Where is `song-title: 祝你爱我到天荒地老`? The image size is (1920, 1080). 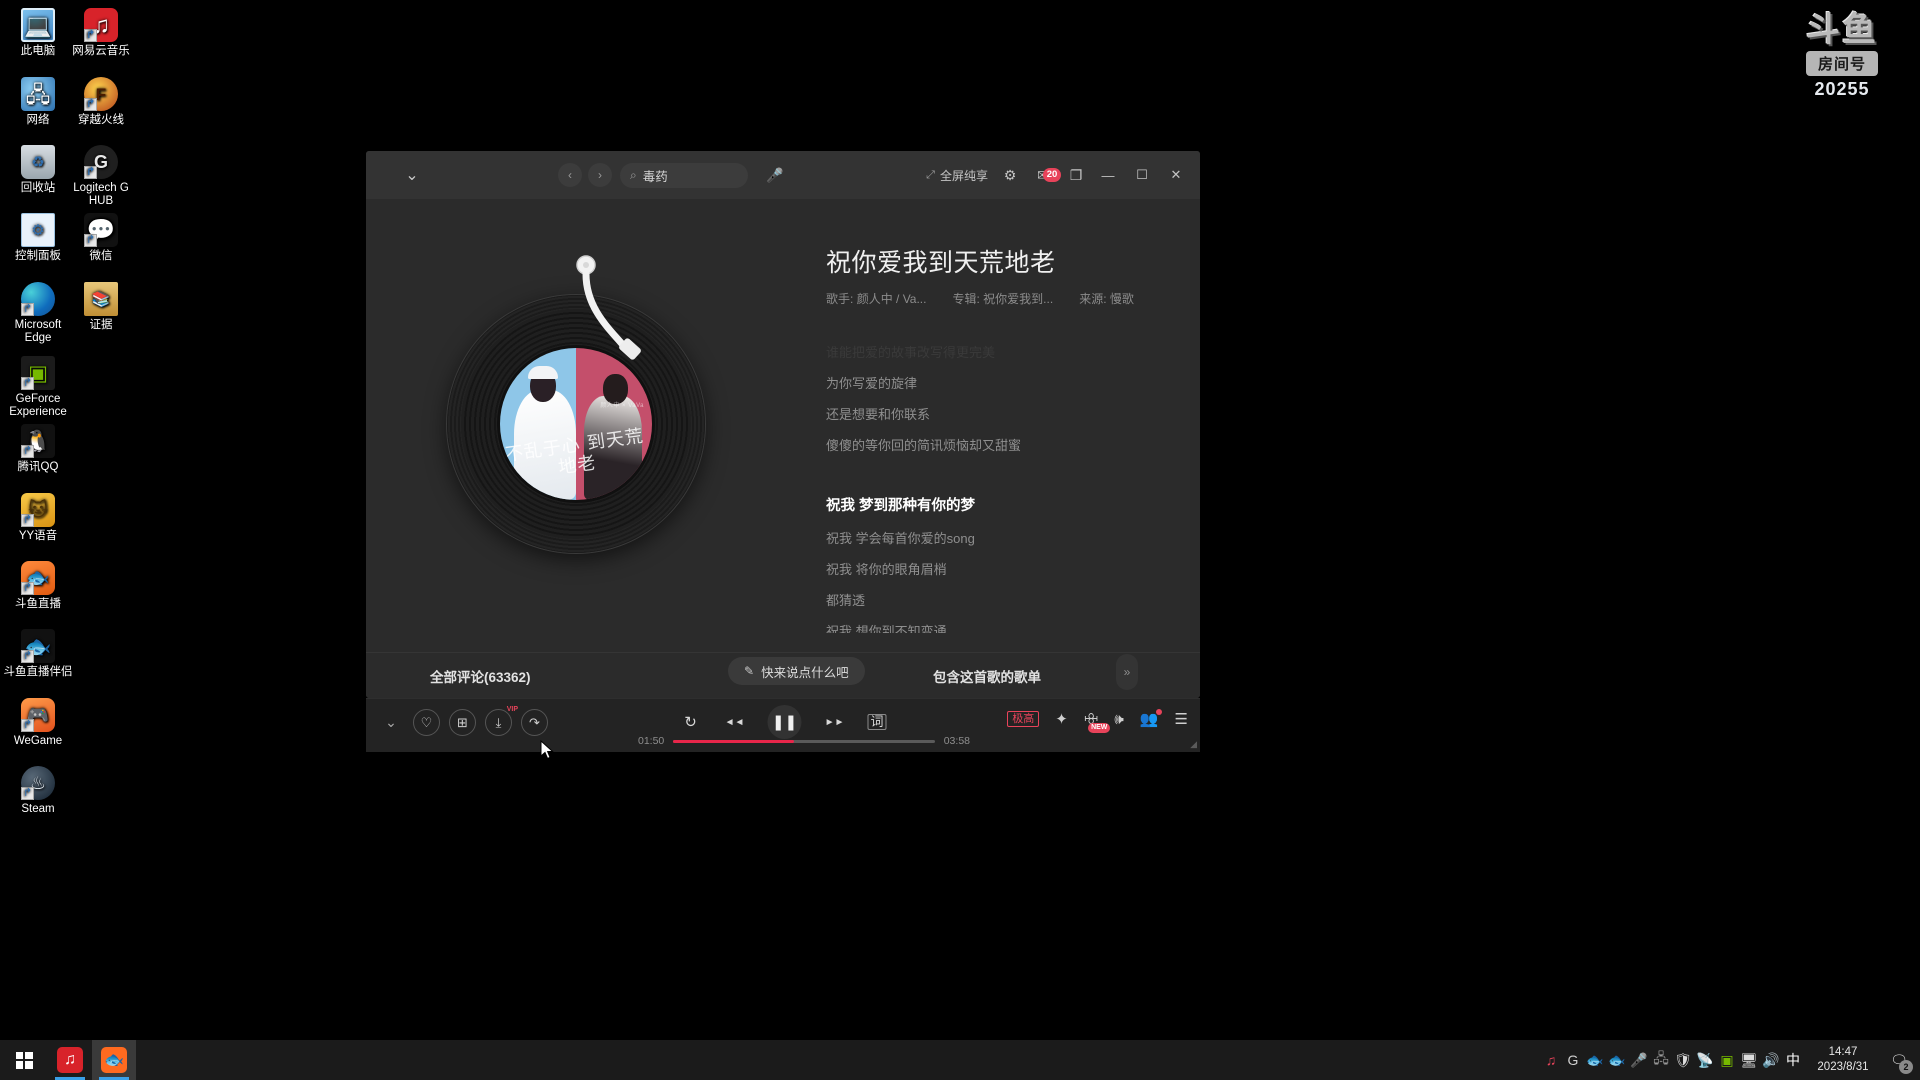
song-title: 祝你爱我到天荒地老 is located at coordinates (941, 263).